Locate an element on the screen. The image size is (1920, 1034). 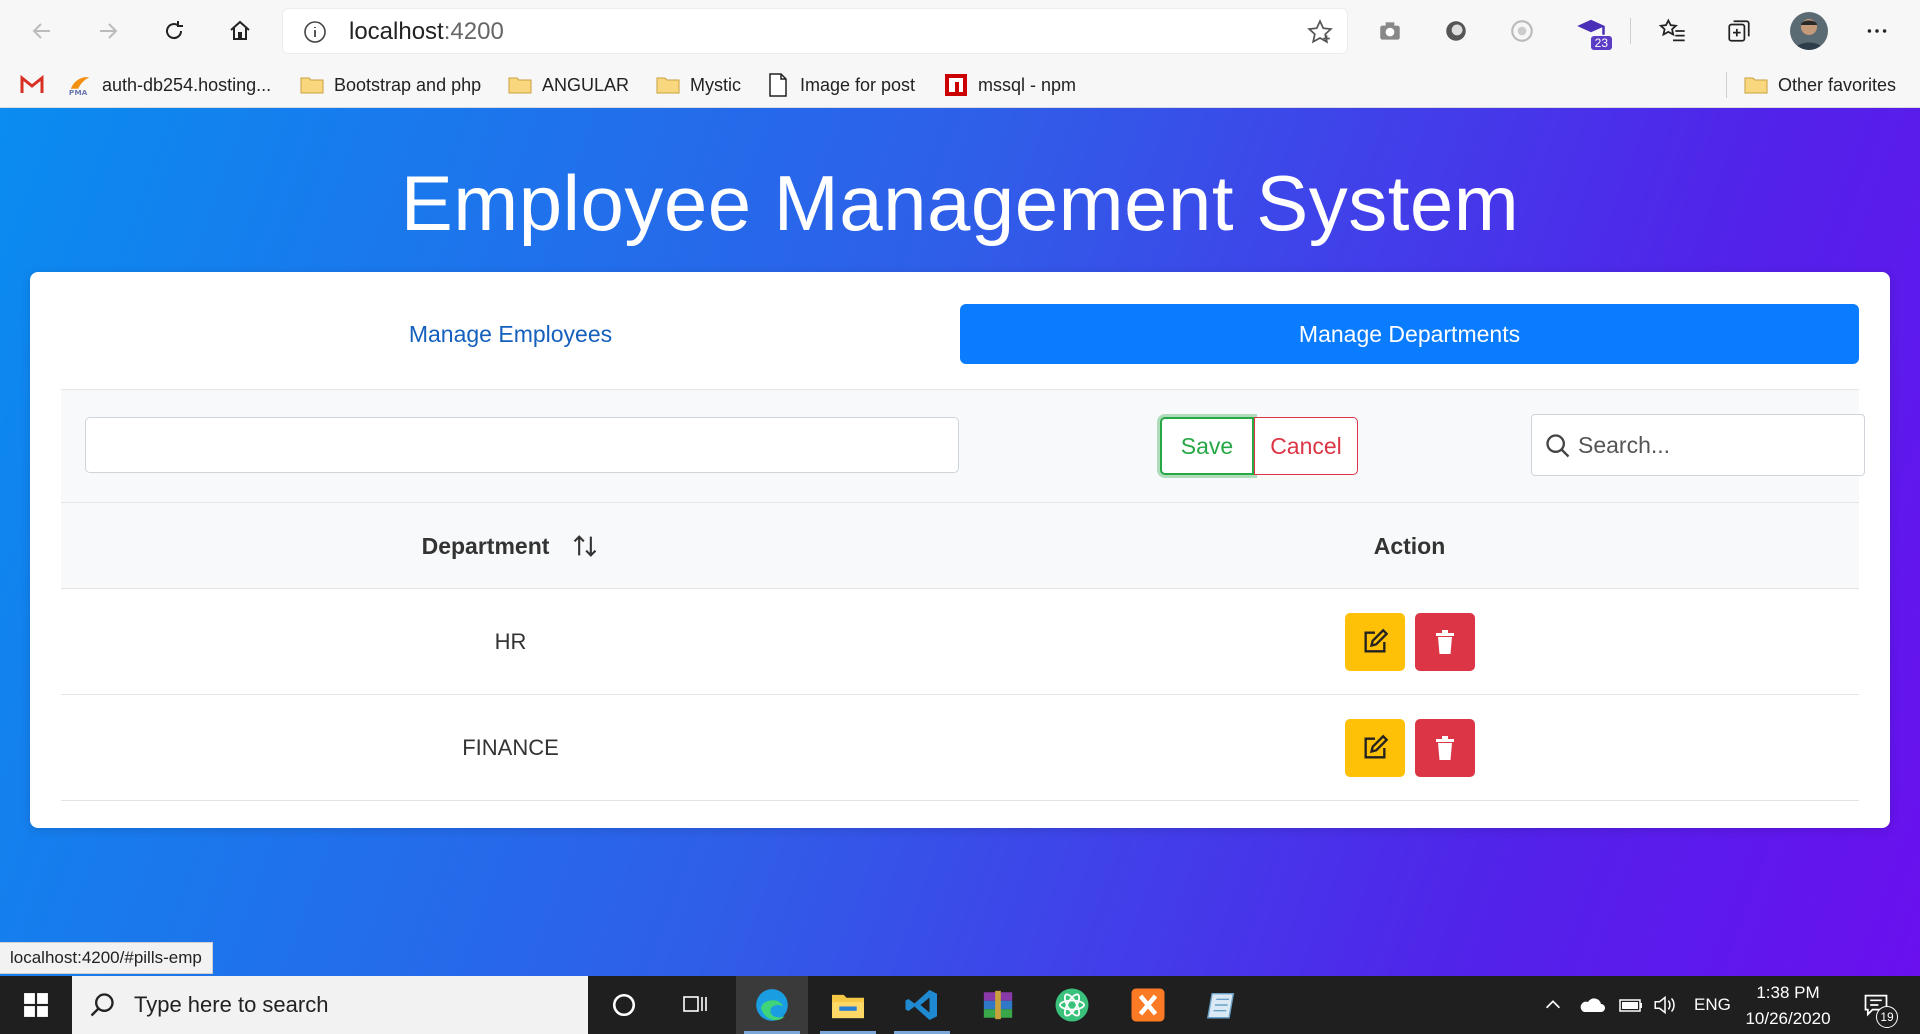
refresh-button is located at coordinates (174, 31).